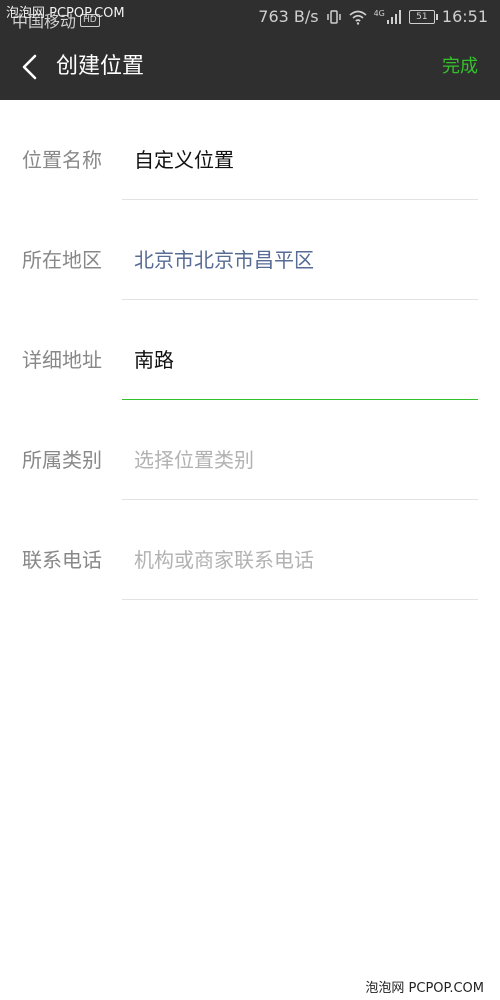 This screenshot has height=1000, width=500. I want to click on page-title: 创建位置, so click(100, 66).